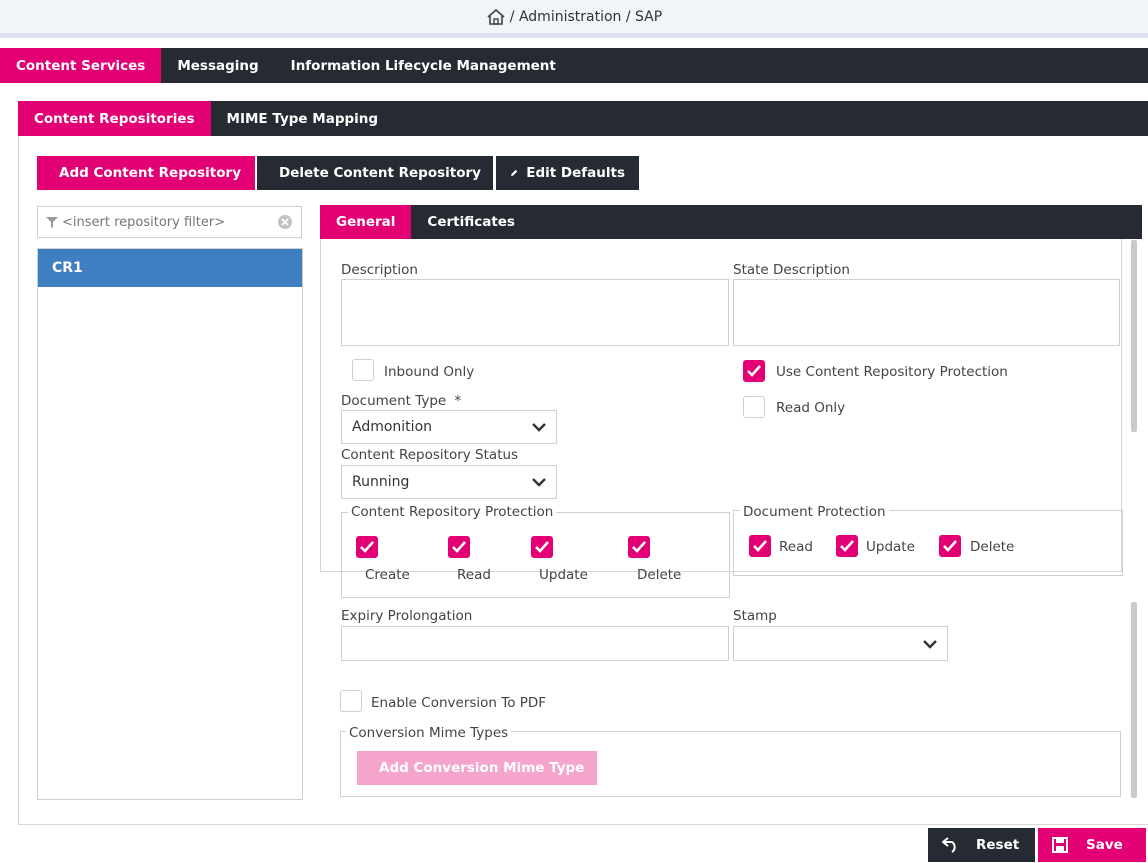 The height and width of the screenshot is (863, 1148). What do you see at coordinates (535, 643) in the screenshot?
I see `expiry-input` at bounding box center [535, 643].